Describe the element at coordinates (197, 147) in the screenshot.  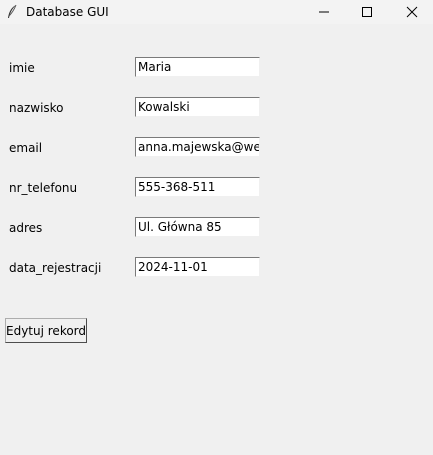
I see `email-input` at that location.